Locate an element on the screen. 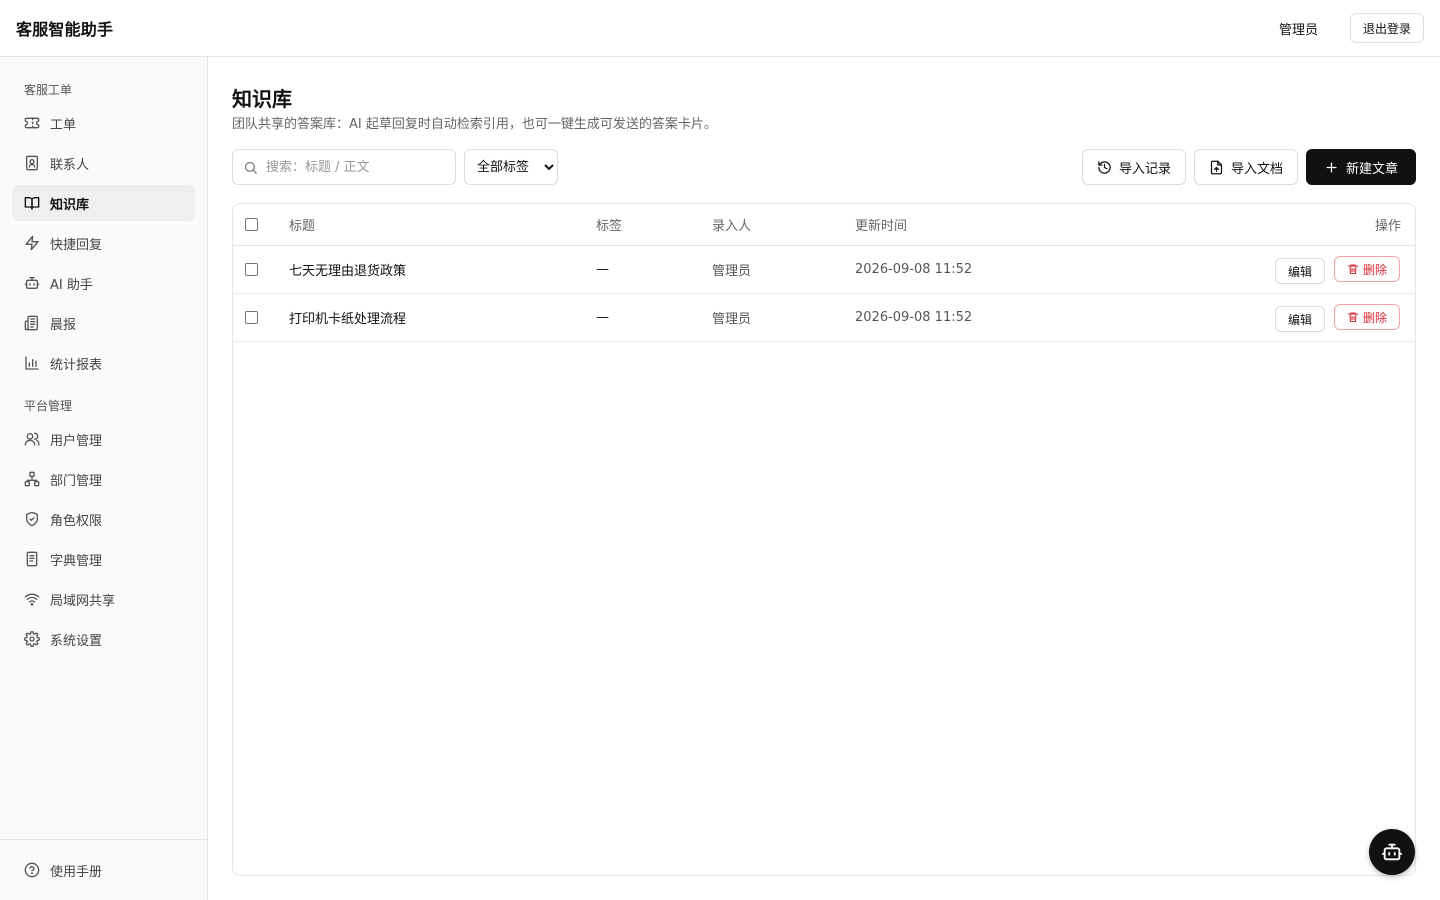 The width and height of the screenshot is (1440, 900). newspaper-icon is located at coordinates (32, 323).